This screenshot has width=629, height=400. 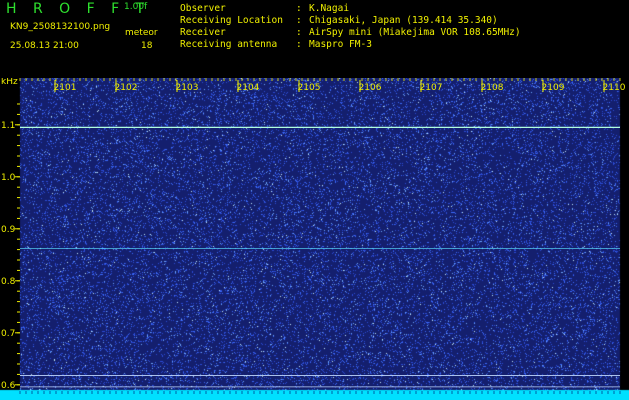 I want to click on x-tick-label: 2101, so click(x=65, y=88).